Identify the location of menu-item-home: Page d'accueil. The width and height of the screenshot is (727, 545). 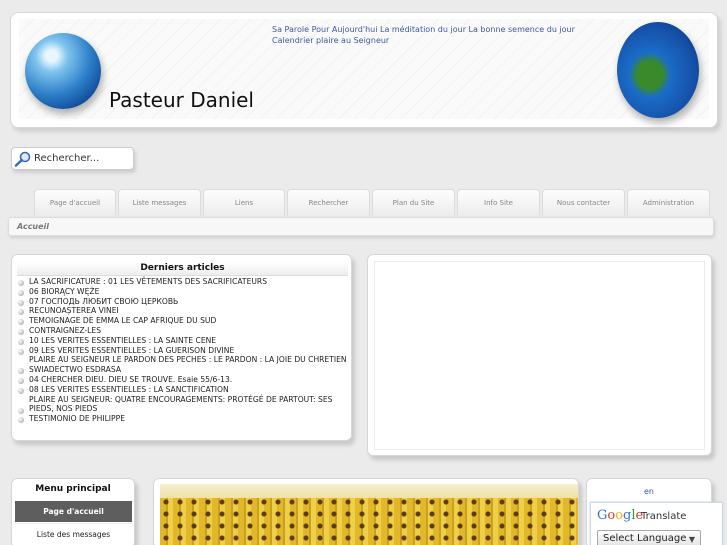
(73, 511).